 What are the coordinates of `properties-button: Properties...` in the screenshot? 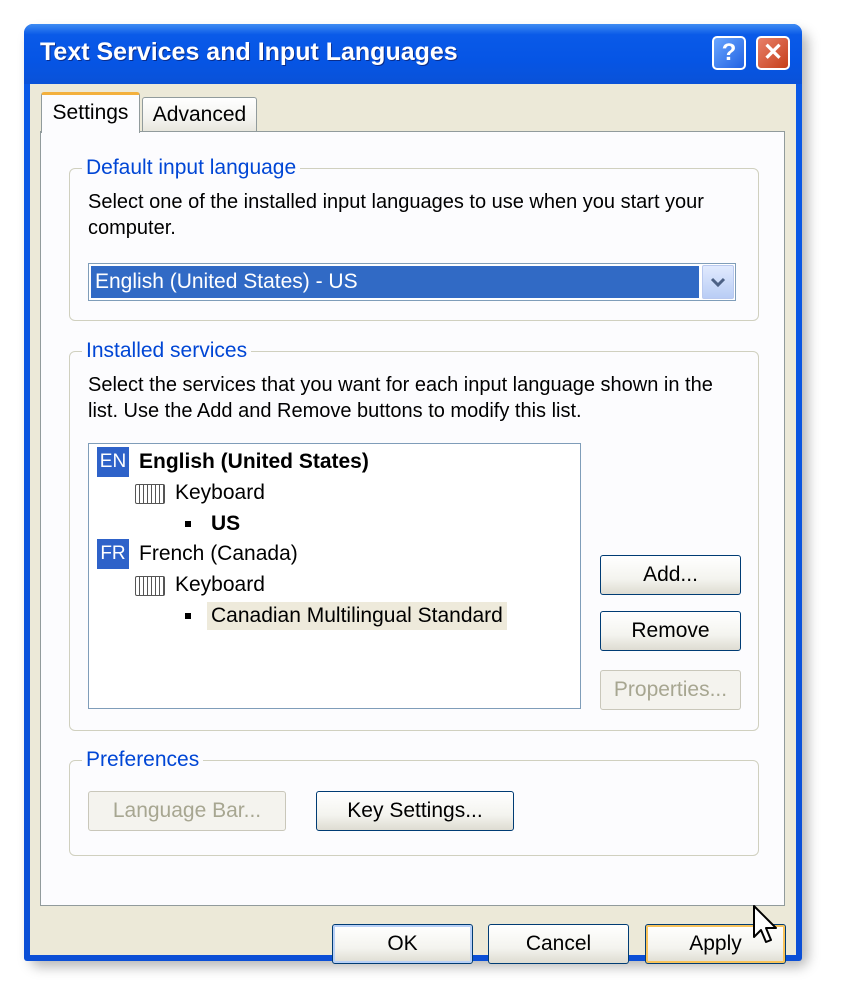 It's located at (670, 690).